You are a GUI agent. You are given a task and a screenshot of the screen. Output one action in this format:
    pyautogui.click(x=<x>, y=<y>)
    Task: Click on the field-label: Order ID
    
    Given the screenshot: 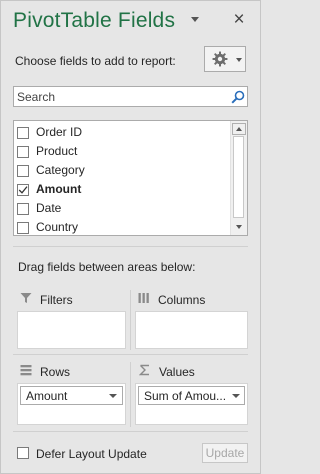 What is the action you would take?
    pyautogui.click(x=59, y=132)
    